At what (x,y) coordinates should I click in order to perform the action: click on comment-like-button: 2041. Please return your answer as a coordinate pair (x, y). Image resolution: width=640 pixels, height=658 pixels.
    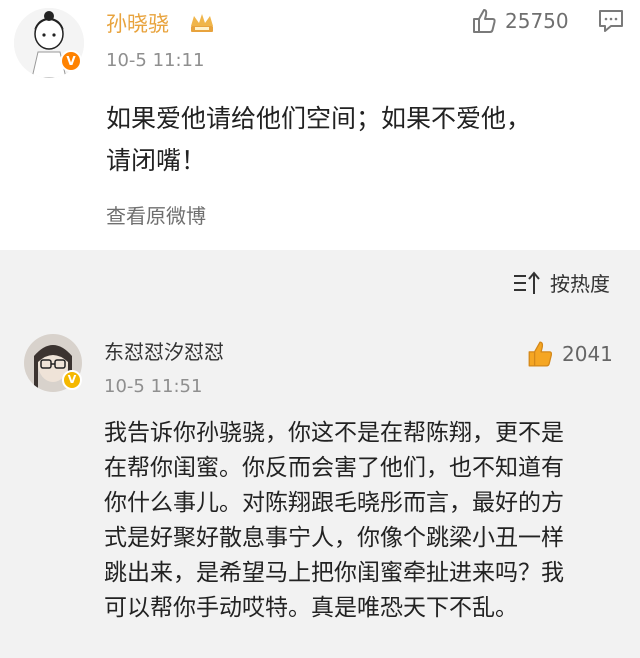
    Looking at the image, I should click on (569, 354).